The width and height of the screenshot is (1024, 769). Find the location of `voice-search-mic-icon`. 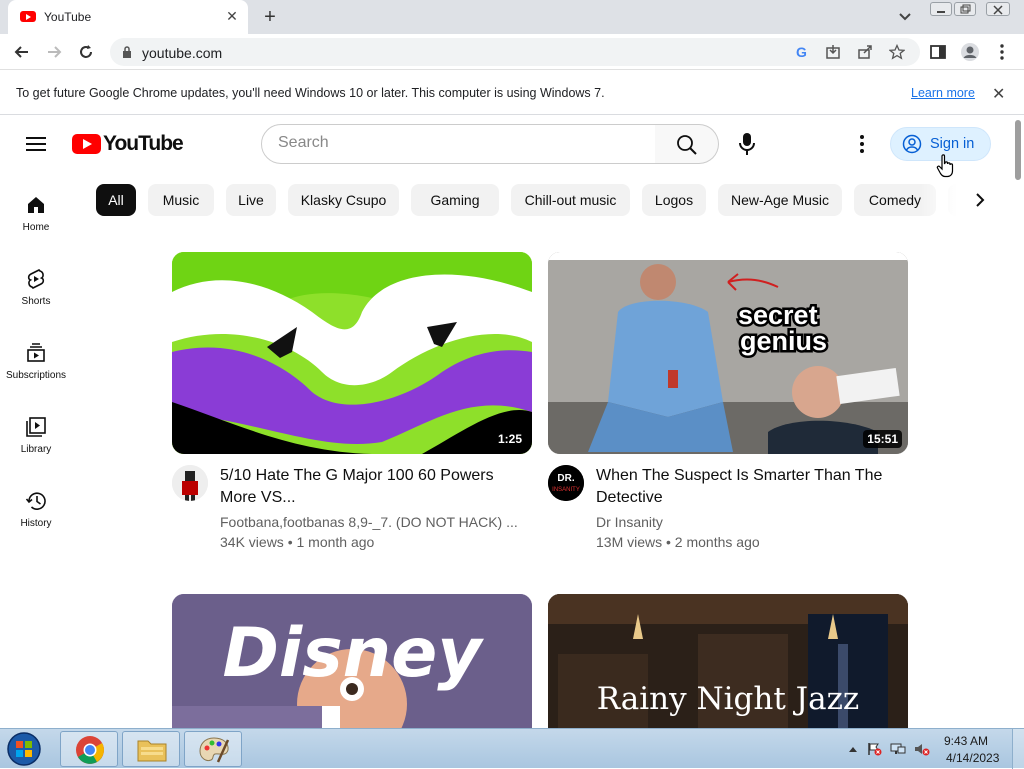

voice-search-mic-icon is located at coordinates (747, 144).